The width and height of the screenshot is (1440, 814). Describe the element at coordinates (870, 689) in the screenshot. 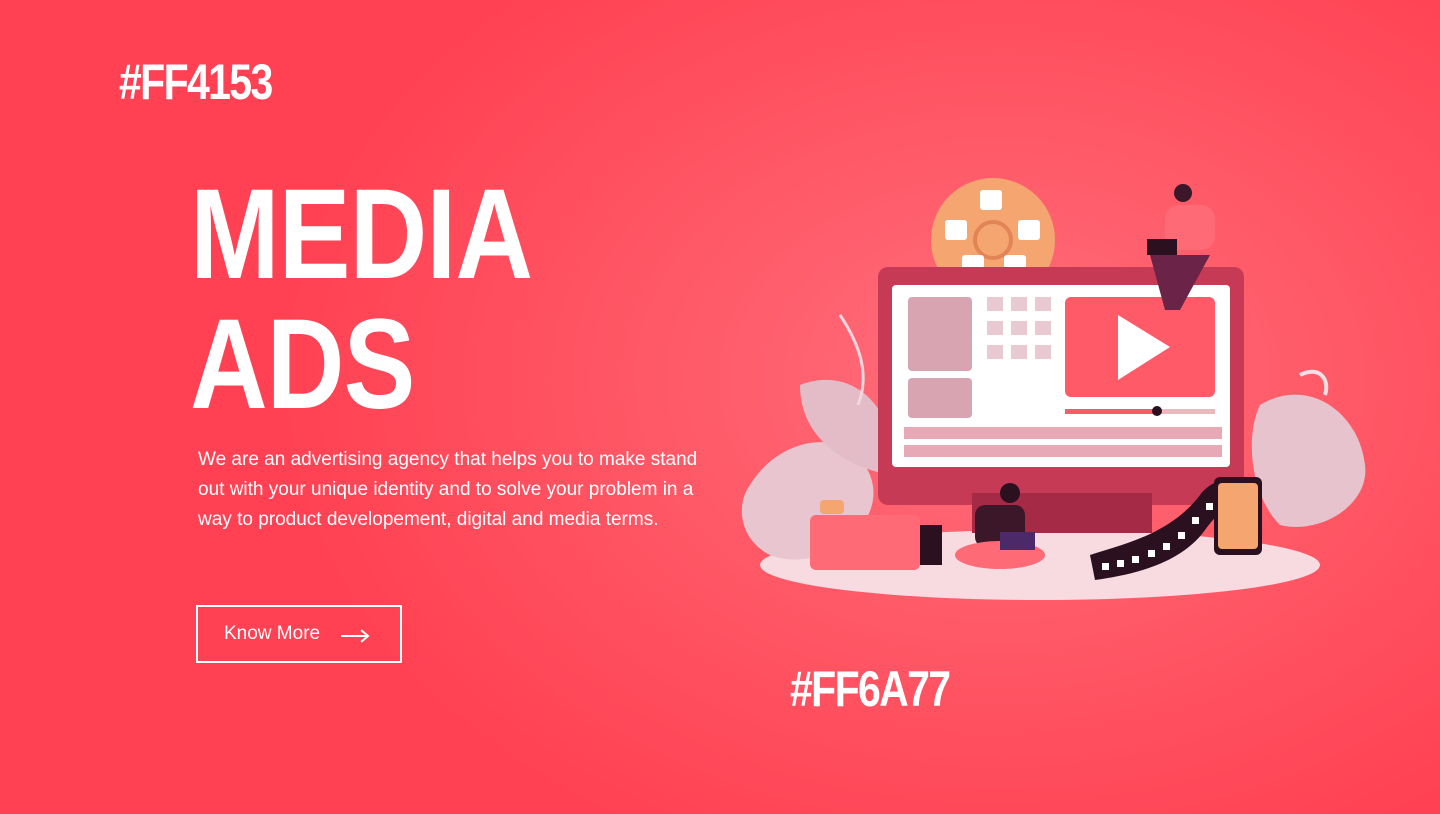

I see `color-code-secondary: #FF6A77` at that location.